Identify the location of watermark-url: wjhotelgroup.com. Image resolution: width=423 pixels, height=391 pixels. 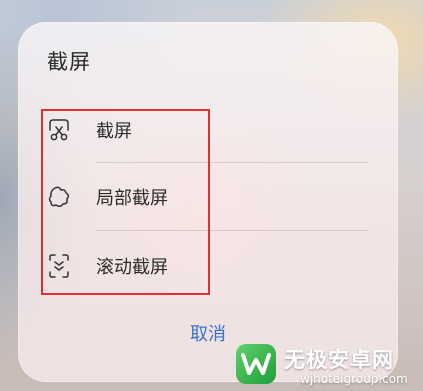
(354, 379).